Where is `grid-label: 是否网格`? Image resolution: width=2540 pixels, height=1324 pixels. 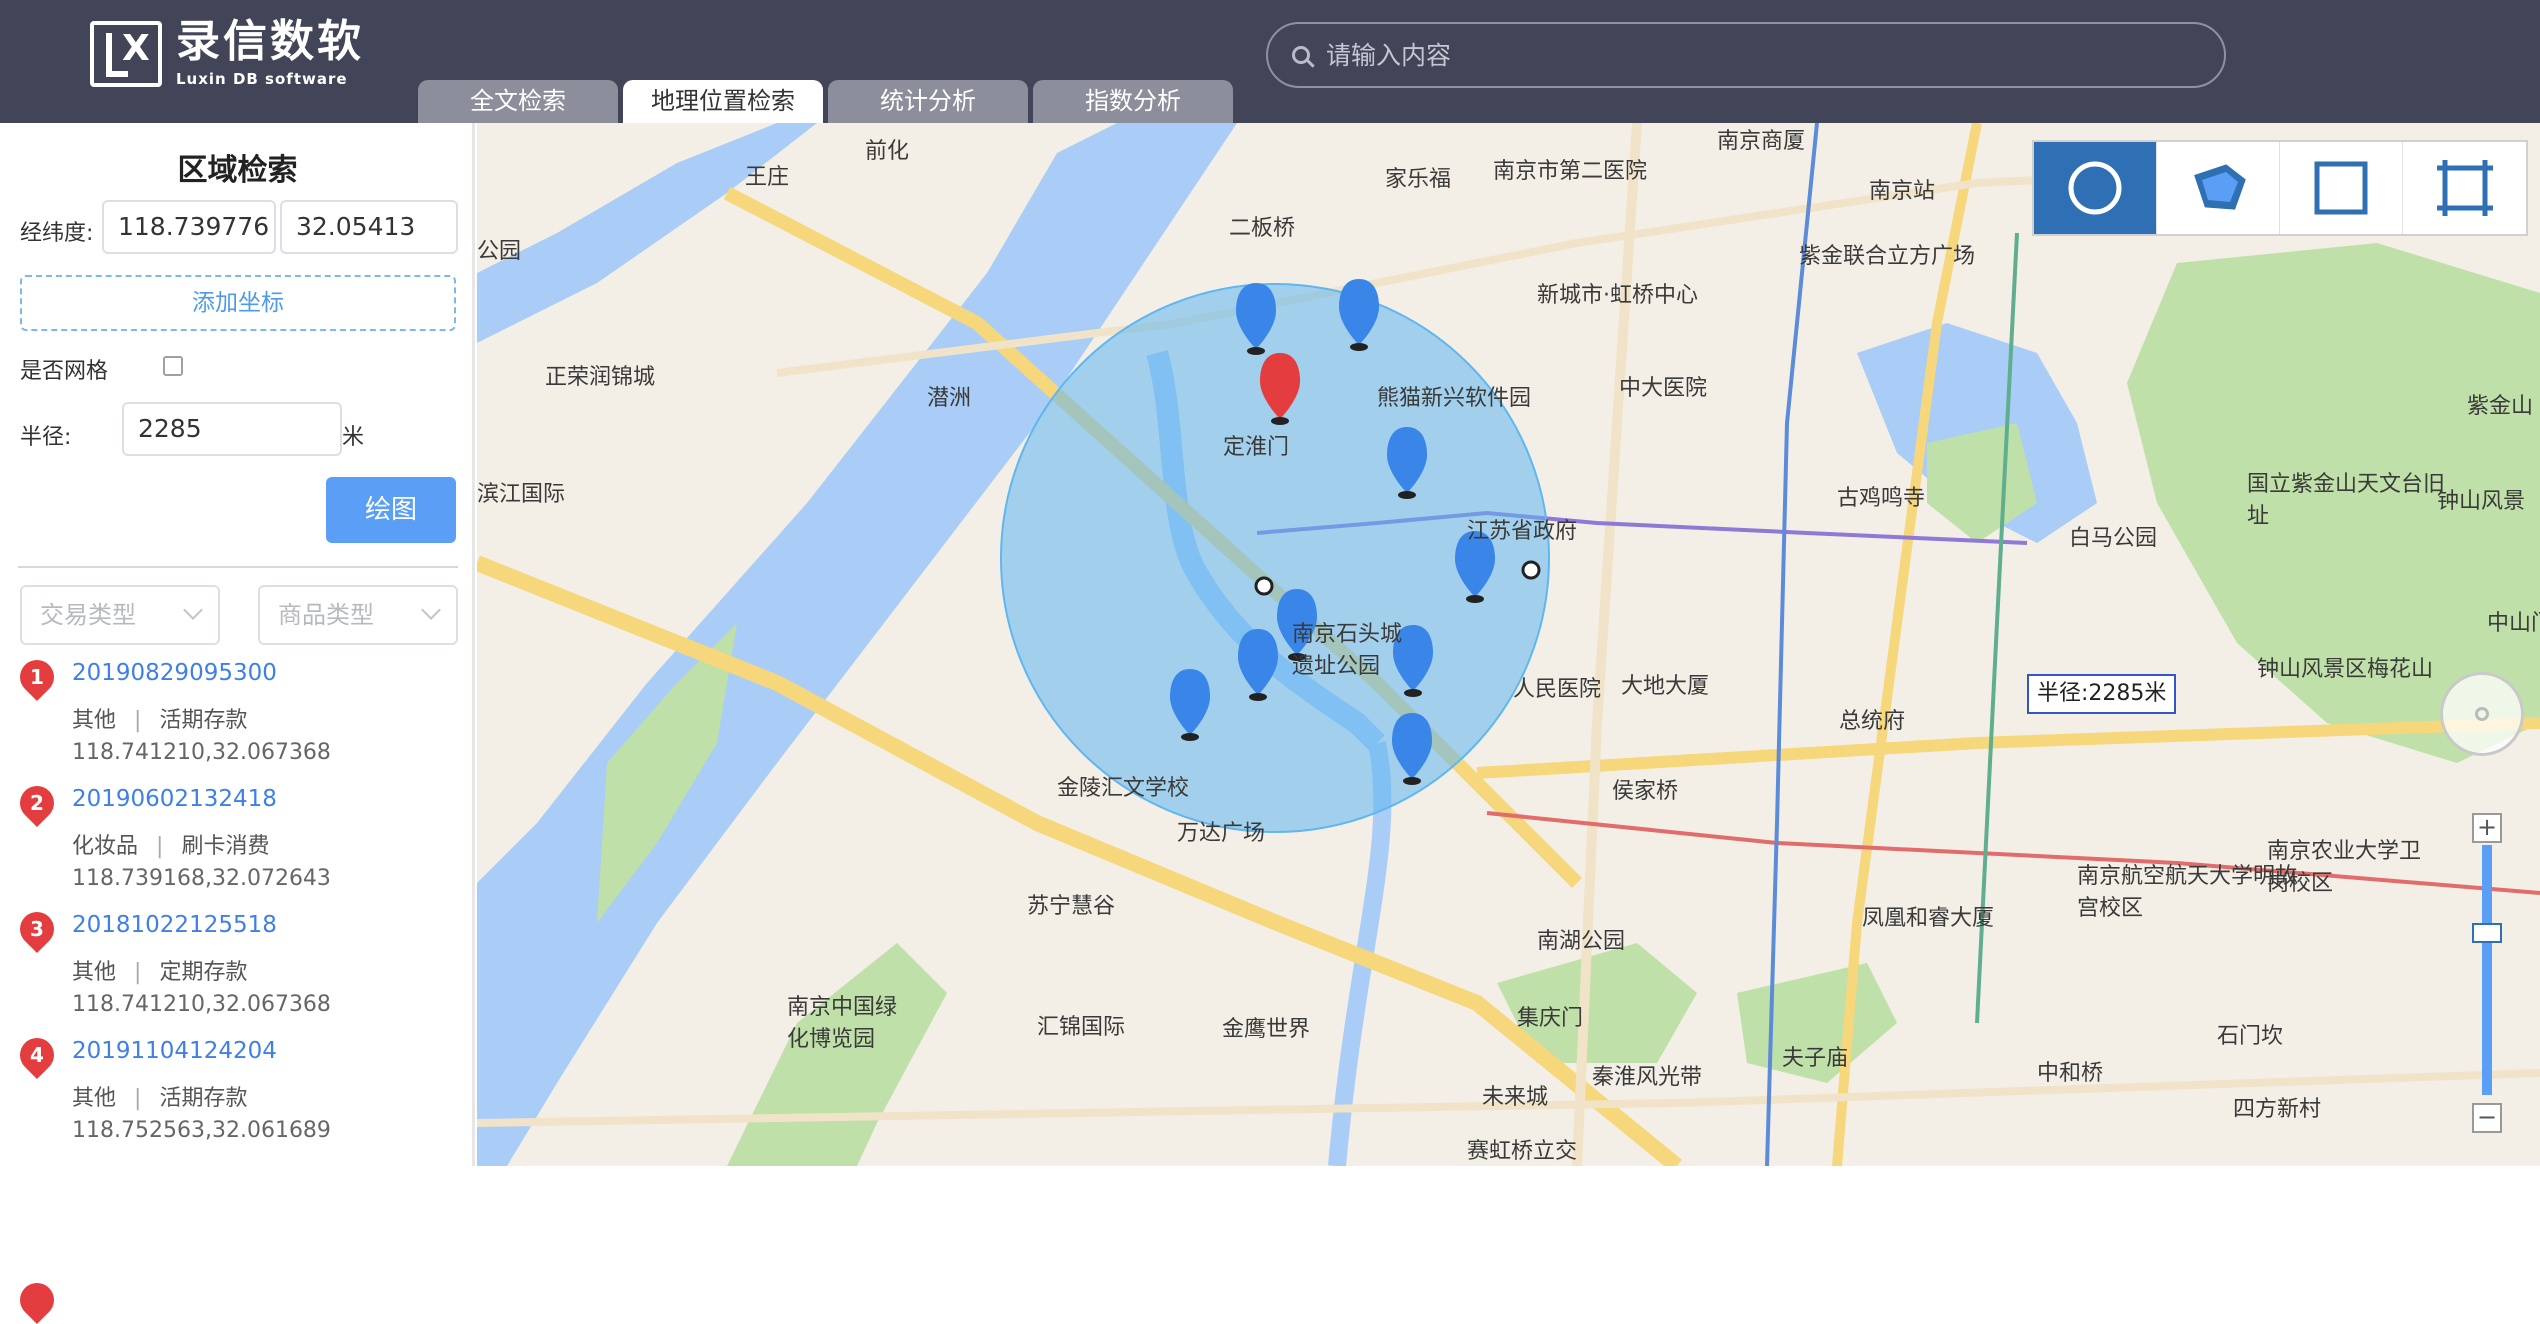
grid-label: 是否网格 is located at coordinates (64, 371).